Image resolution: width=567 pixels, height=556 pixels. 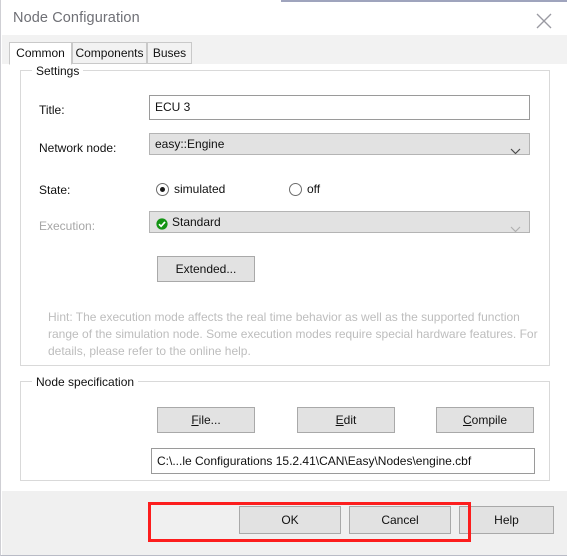 What do you see at coordinates (162, 189) in the screenshot?
I see `radio-dot-simulated` at bounding box center [162, 189].